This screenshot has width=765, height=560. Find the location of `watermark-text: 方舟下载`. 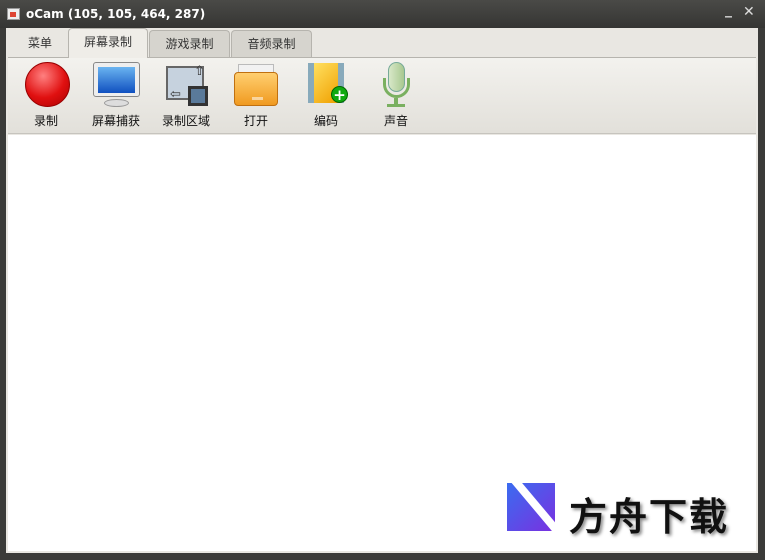

watermark-text: 方舟下载 is located at coordinates (649, 517).